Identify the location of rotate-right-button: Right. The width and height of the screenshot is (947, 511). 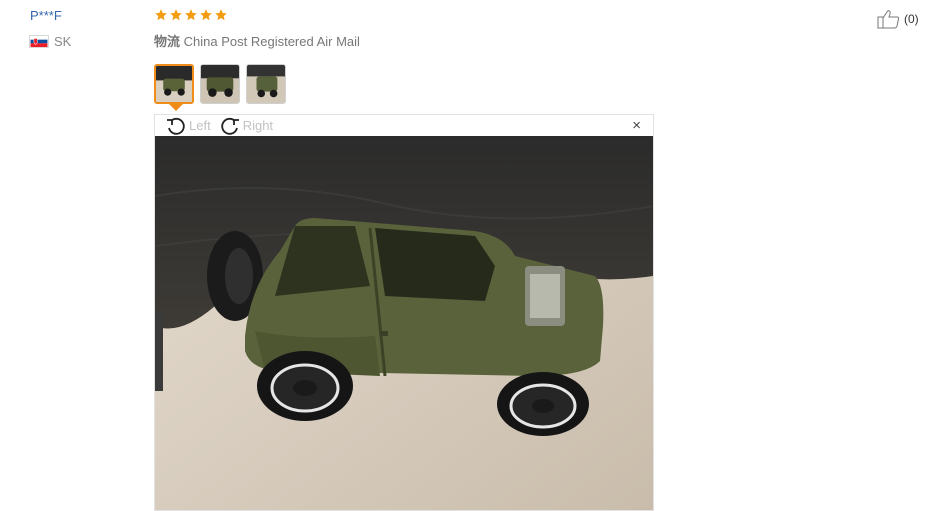
(246, 126).